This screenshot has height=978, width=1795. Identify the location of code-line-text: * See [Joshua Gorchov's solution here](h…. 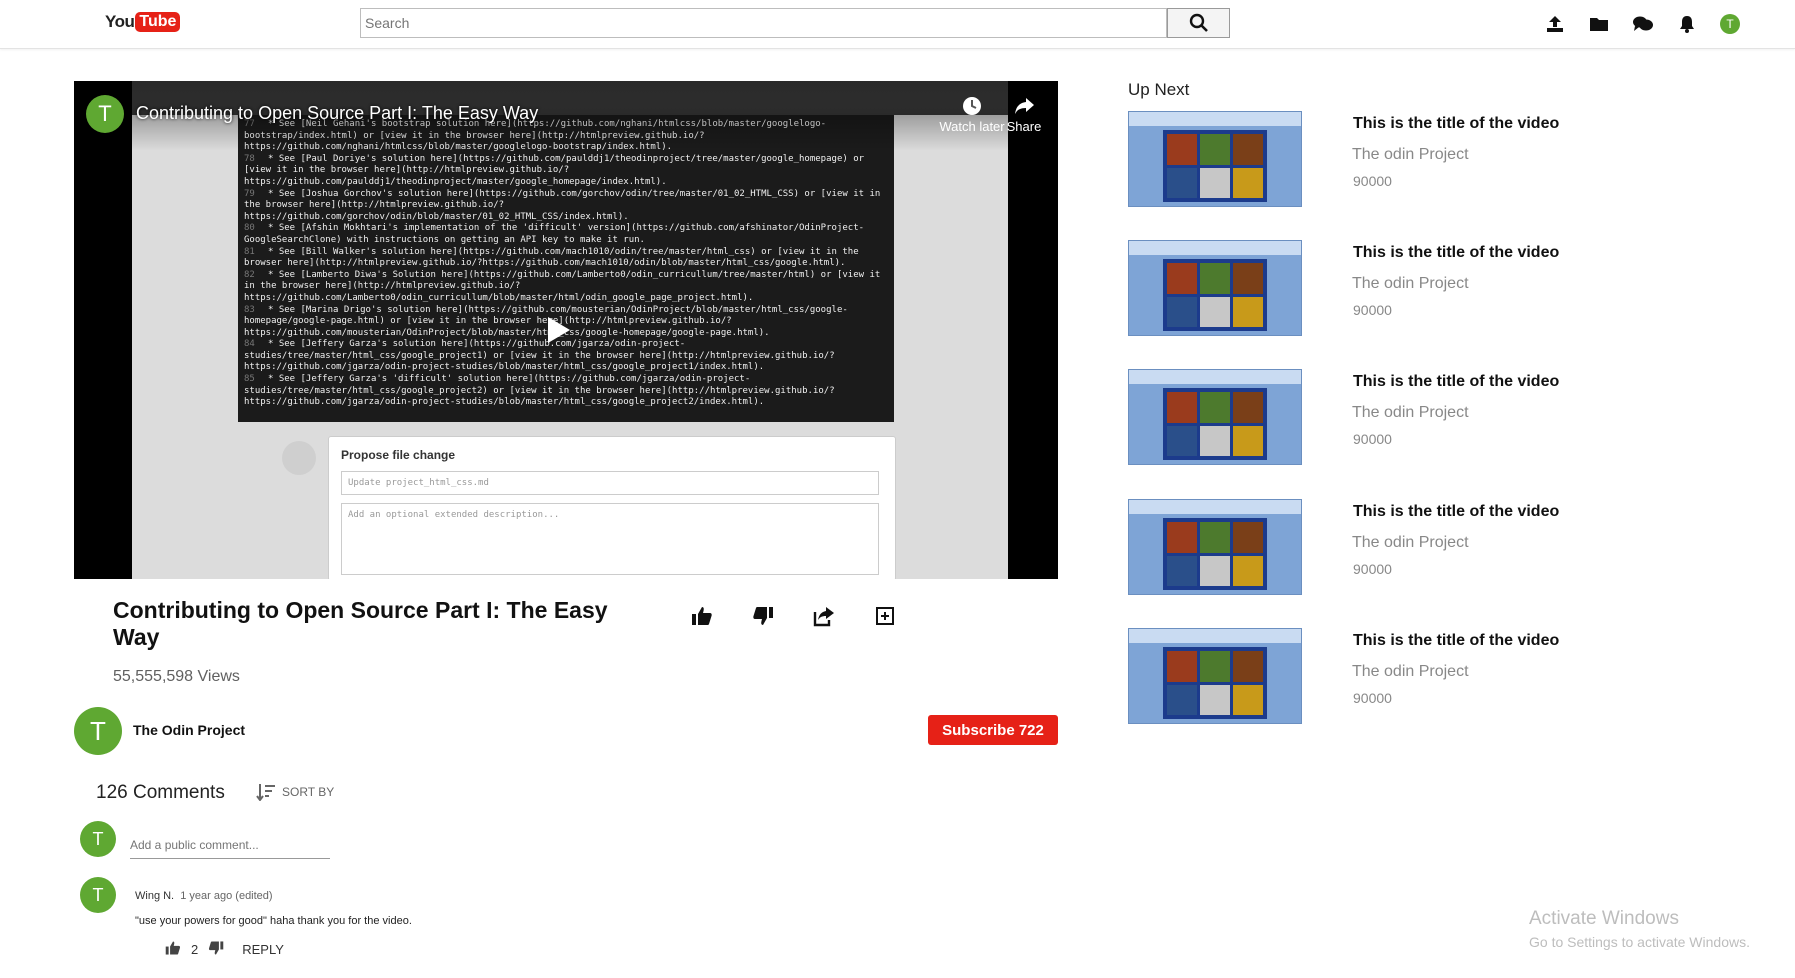
(562, 205).